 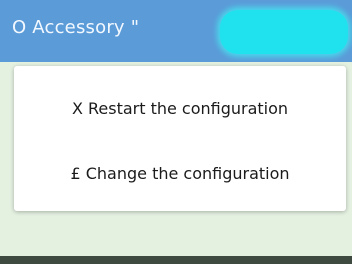 What do you see at coordinates (284, 32) in the screenshot?
I see `highlight-overlay` at bounding box center [284, 32].